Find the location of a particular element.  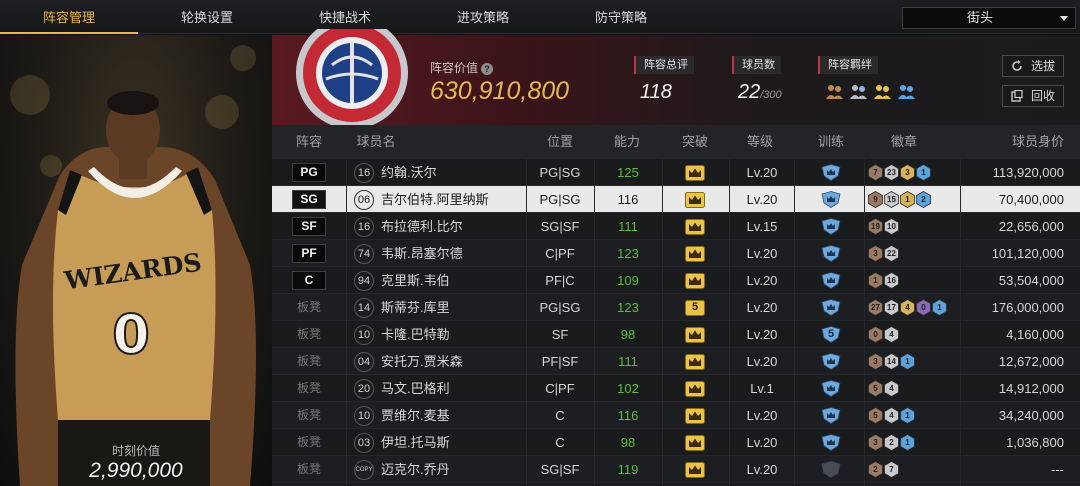

col-ability: 能力 is located at coordinates (627, 142).